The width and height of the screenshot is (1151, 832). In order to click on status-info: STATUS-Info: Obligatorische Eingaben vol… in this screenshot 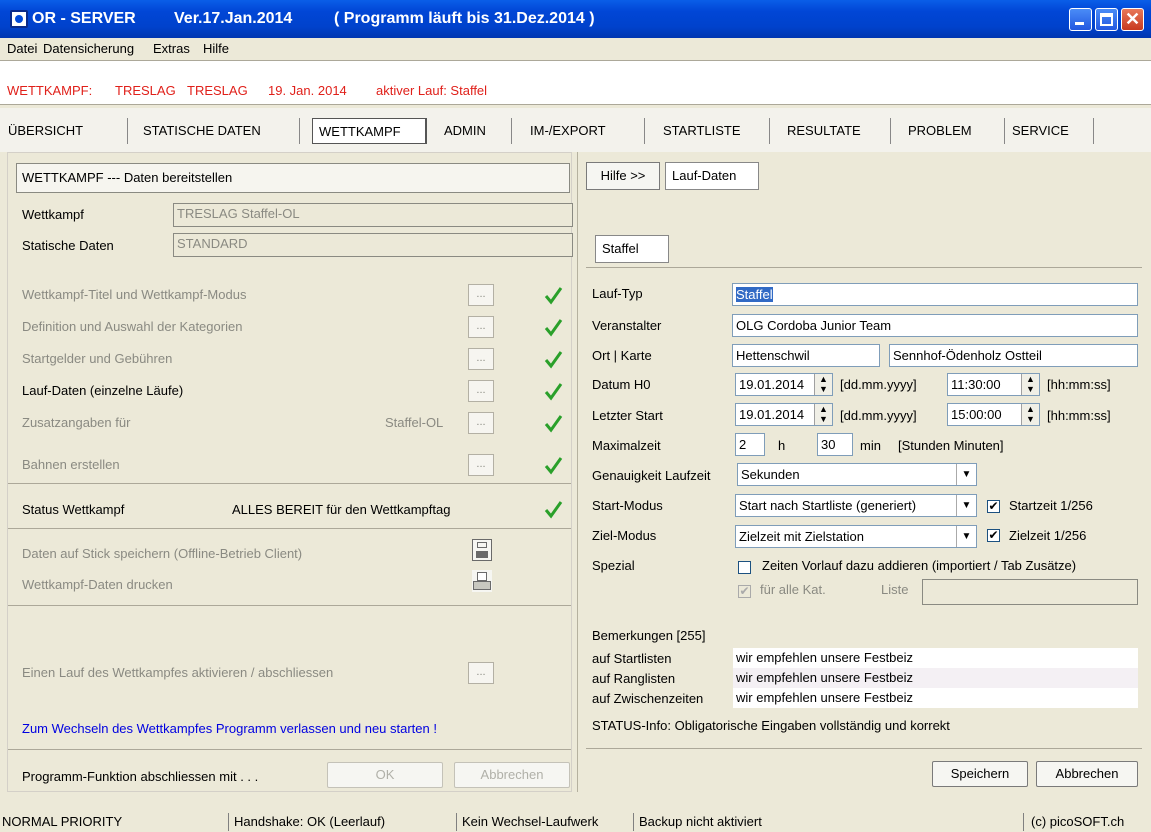, I will do `click(771, 725)`.